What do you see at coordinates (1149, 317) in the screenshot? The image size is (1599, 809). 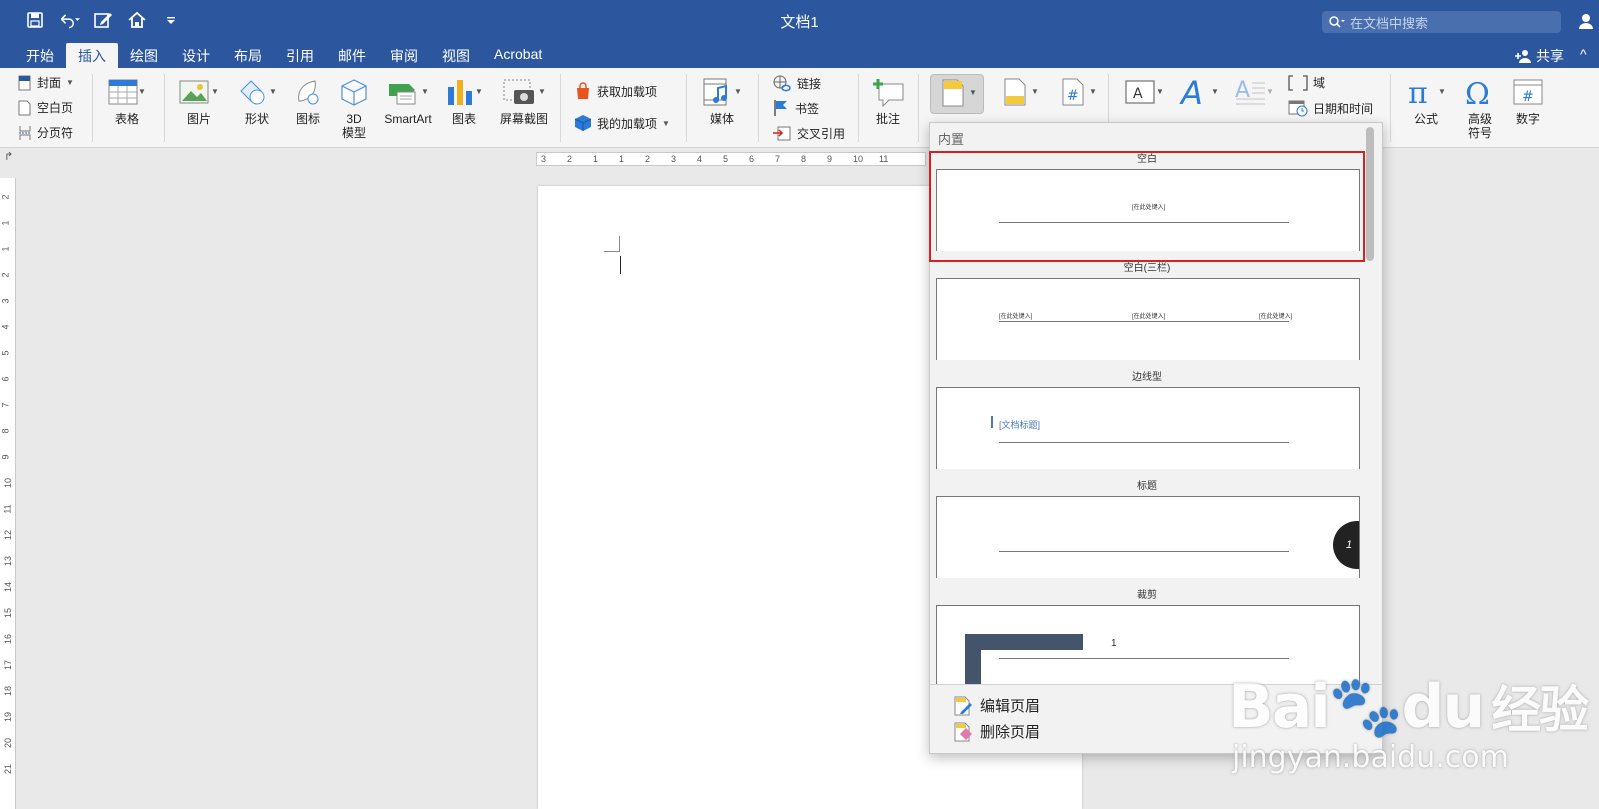 I see `placeholder-text-center: [在此处键入]` at bounding box center [1149, 317].